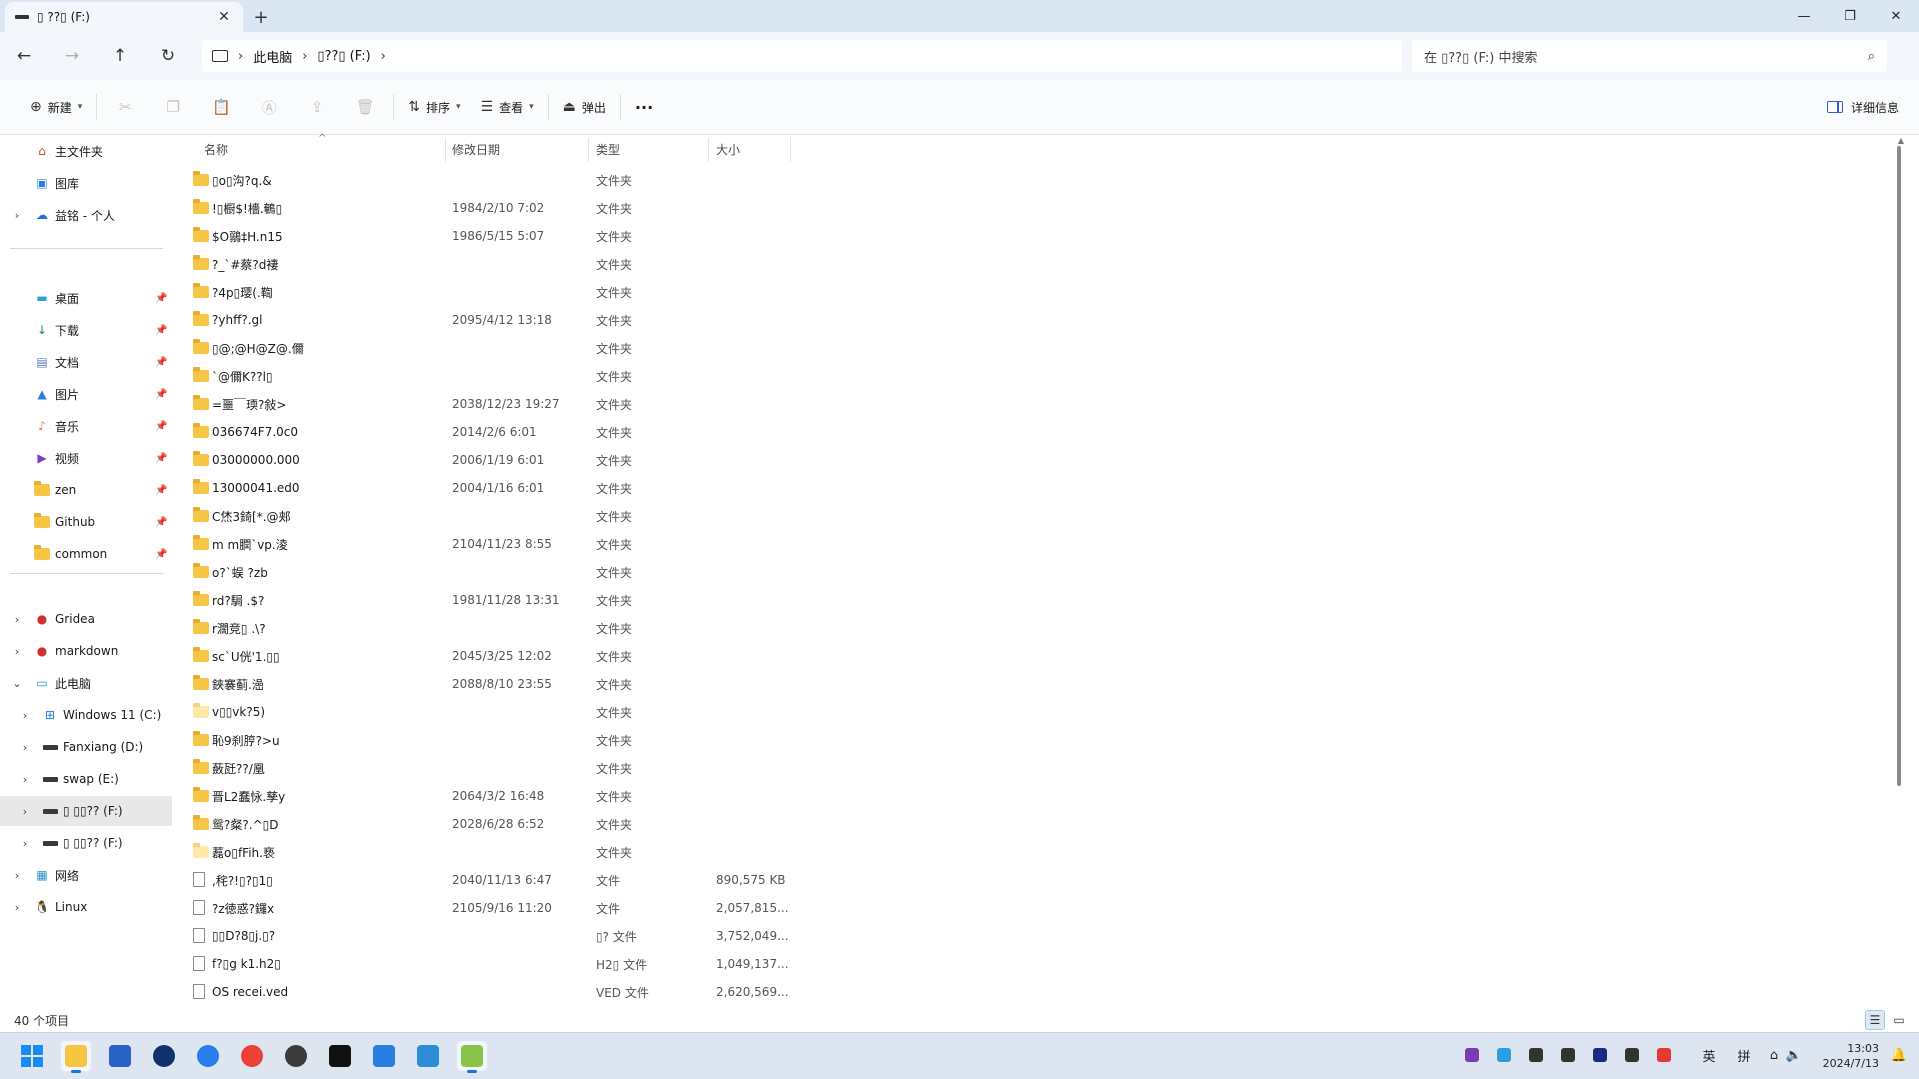  What do you see at coordinates (572, 208) in the screenshot?
I see `table-row: !▯橱$!檣.鵪▯ 1984/2/10 7:02 文件夹` at bounding box center [572, 208].